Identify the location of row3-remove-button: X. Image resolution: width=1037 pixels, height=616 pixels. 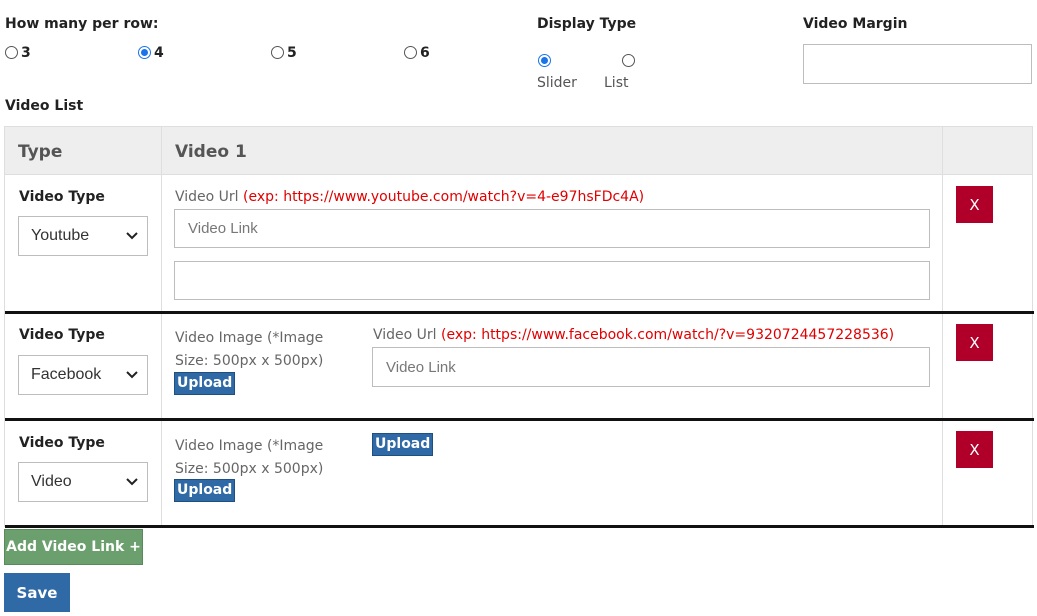
(974, 449).